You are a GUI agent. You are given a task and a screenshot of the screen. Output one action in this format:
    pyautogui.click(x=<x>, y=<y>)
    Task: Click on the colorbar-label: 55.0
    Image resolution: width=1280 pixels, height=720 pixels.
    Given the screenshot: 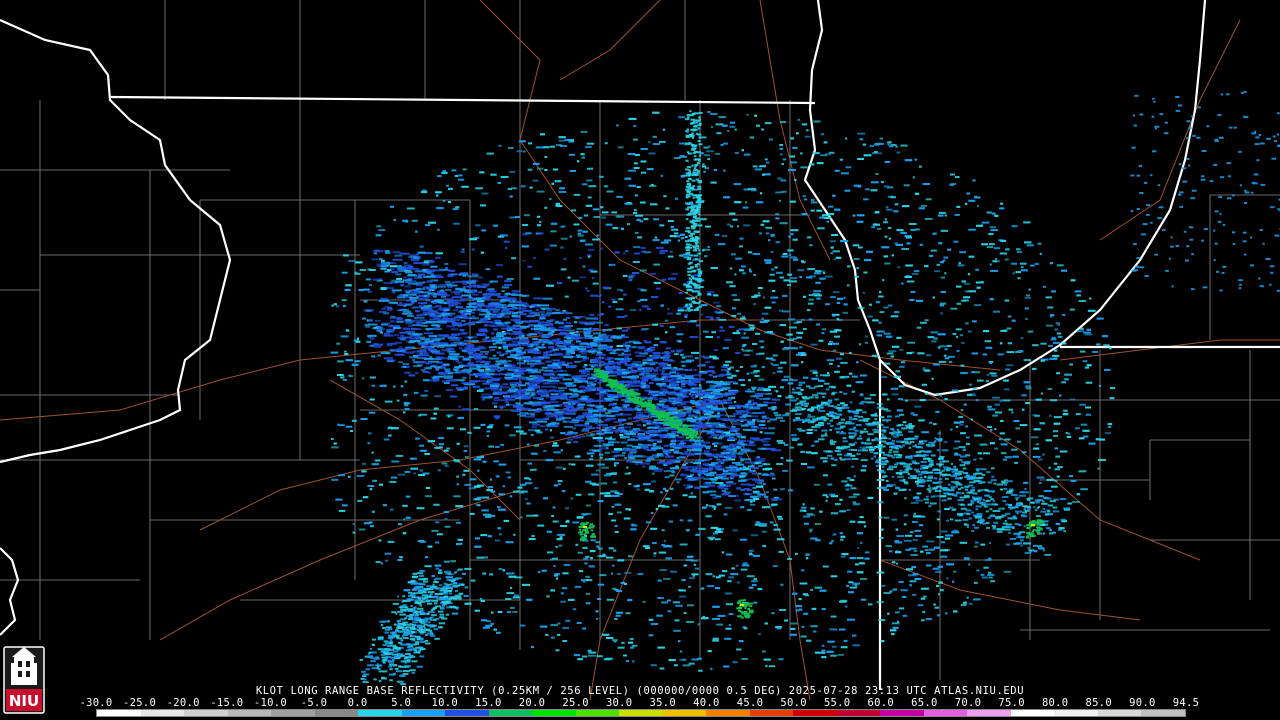 What is the action you would take?
    pyautogui.click(x=837, y=703)
    